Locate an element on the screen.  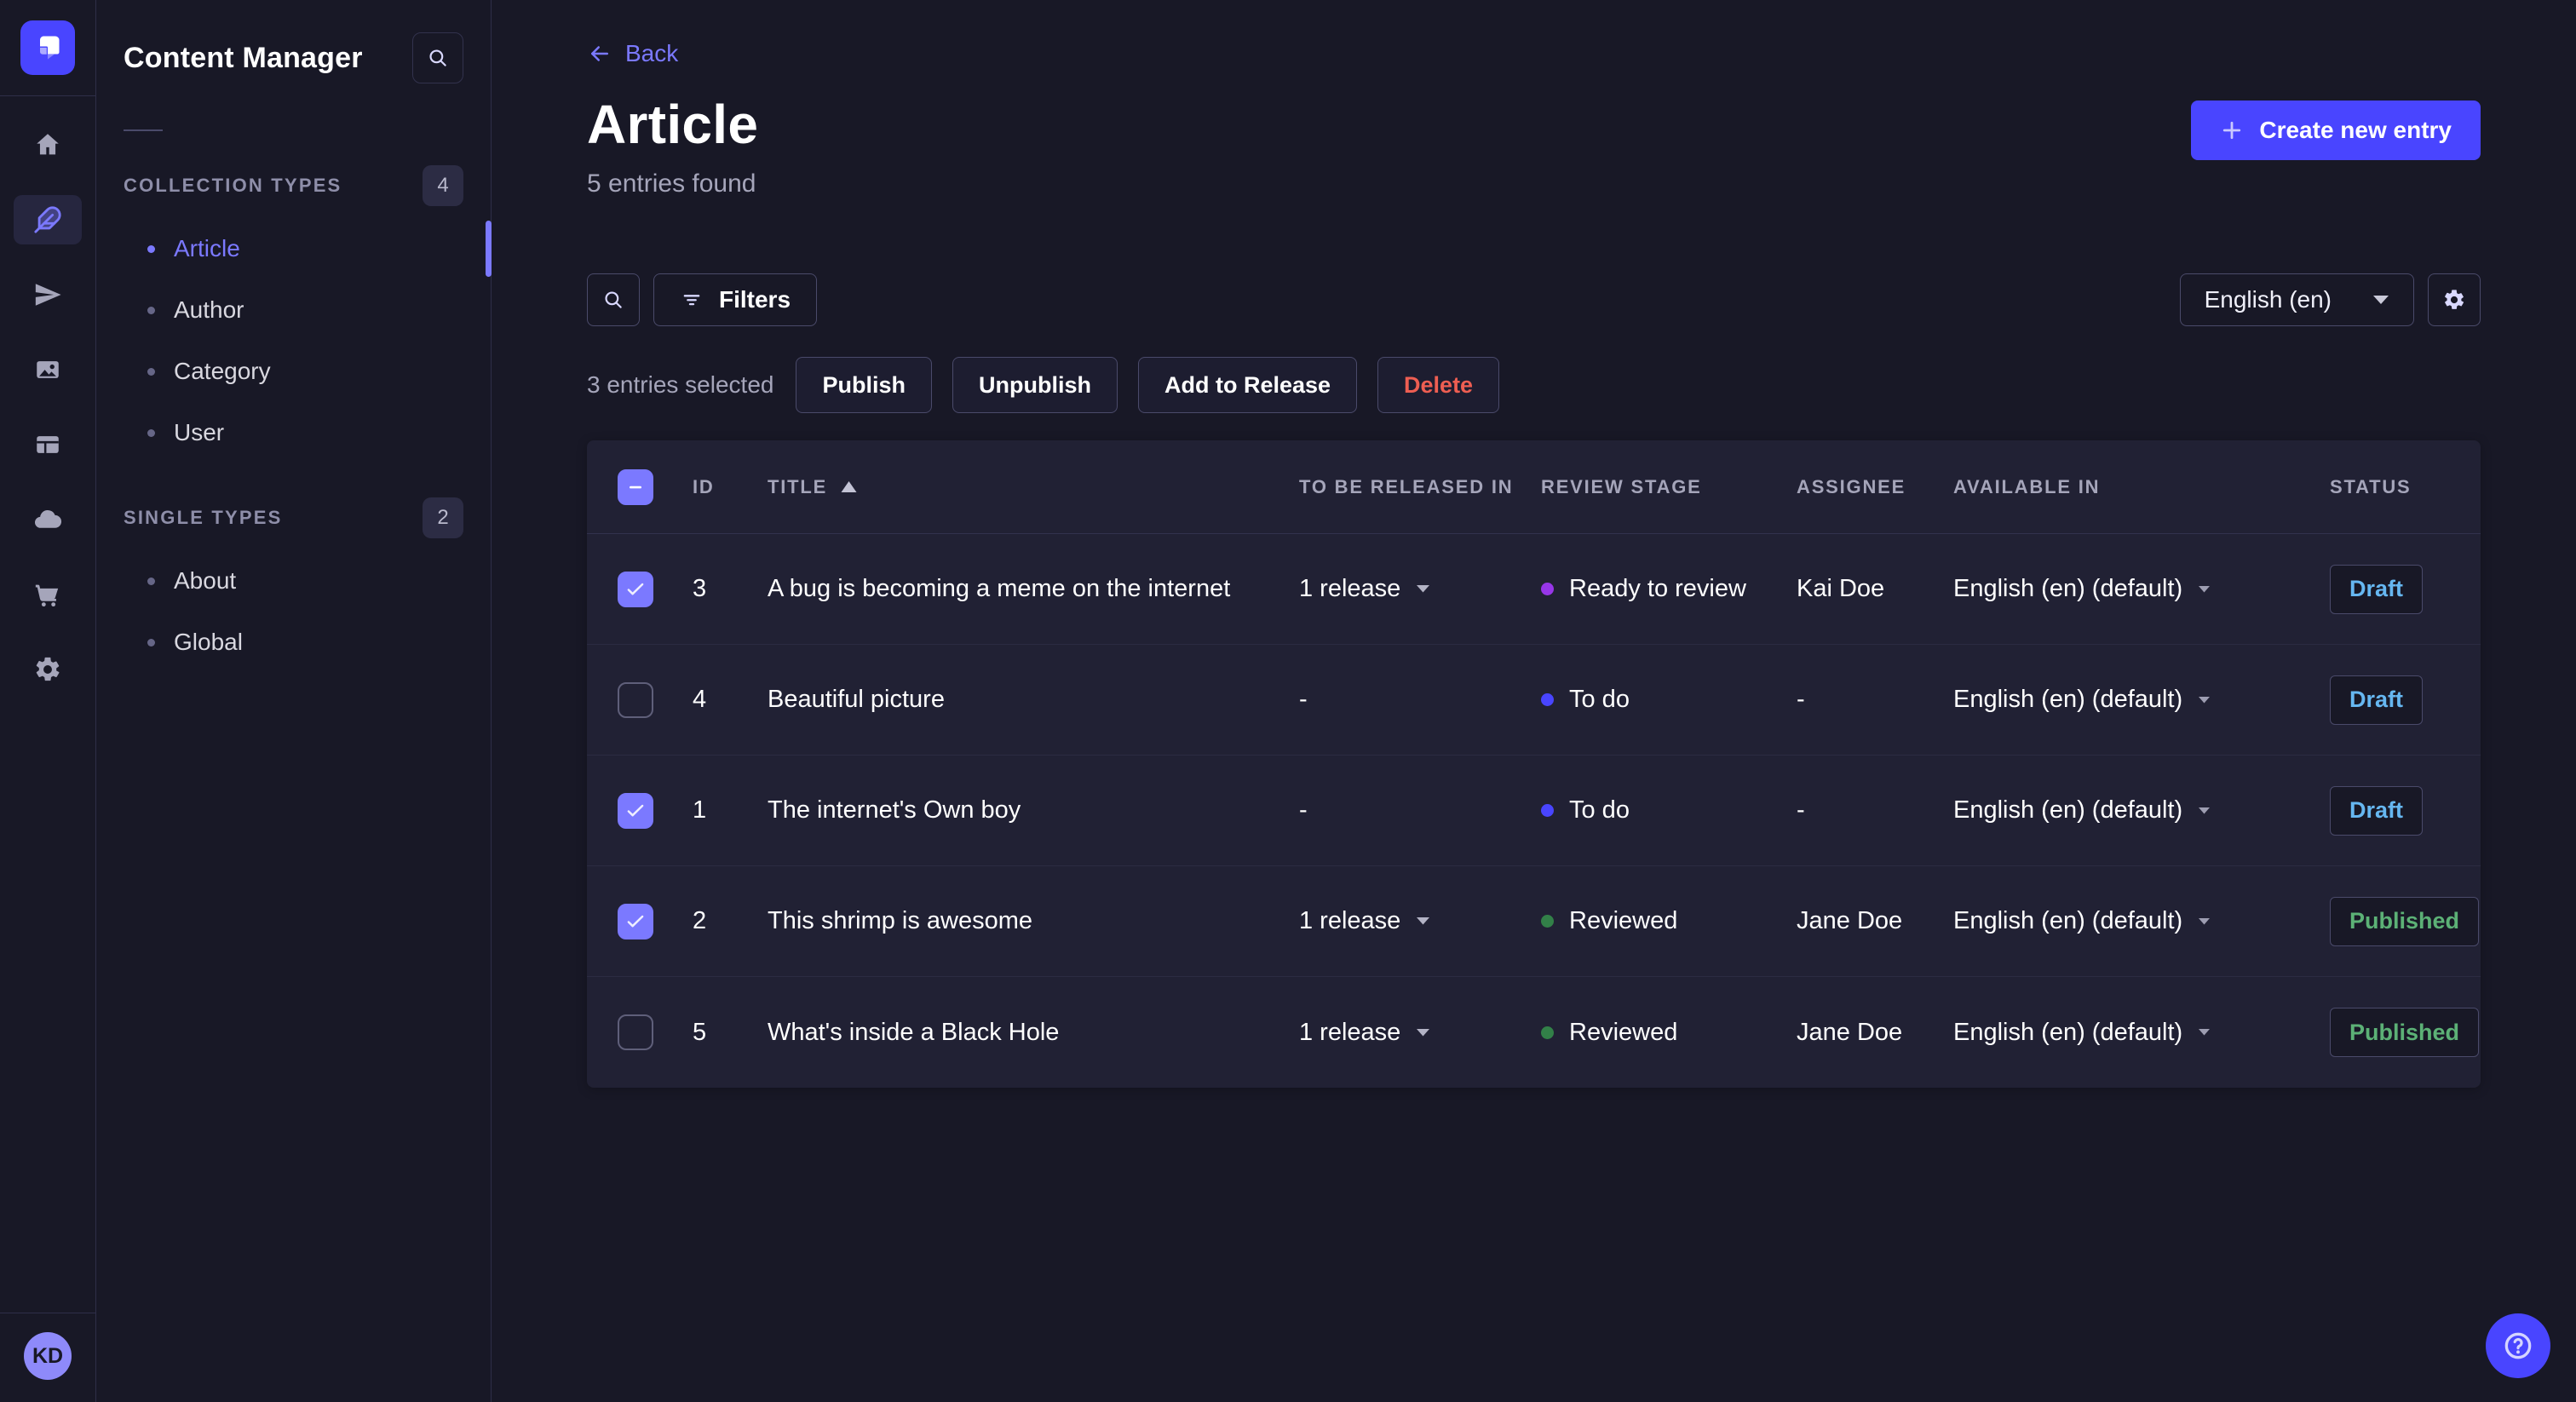
row-assignee: Kai Doe is located at coordinates (1841, 588).